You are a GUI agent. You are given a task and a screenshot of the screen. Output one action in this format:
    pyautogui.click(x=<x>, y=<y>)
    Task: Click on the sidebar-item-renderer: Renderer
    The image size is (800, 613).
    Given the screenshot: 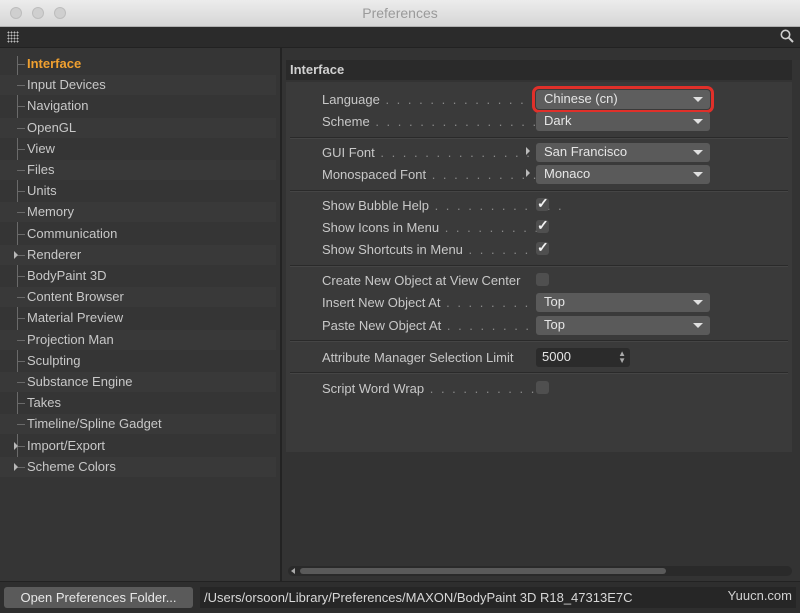 What is the action you would take?
    pyautogui.click(x=138, y=254)
    